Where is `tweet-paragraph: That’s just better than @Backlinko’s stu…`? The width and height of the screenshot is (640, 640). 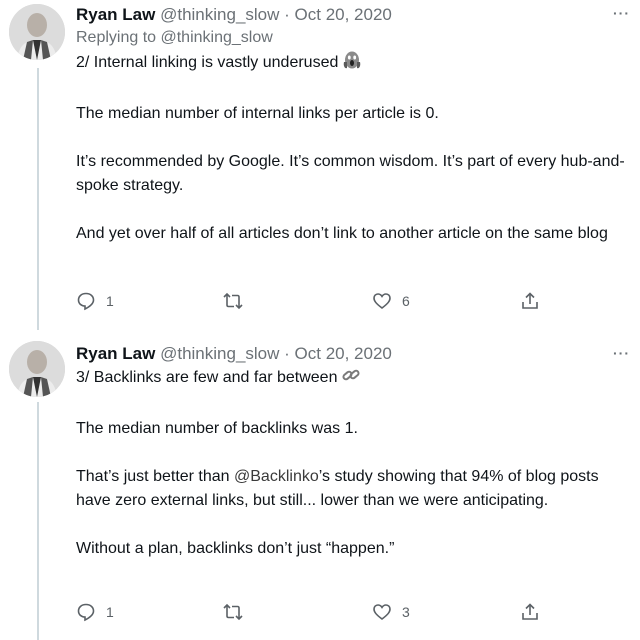 tweet-paragraph: That’s just better than @Backlinko’s stu… is located at coordinates (352, 489).